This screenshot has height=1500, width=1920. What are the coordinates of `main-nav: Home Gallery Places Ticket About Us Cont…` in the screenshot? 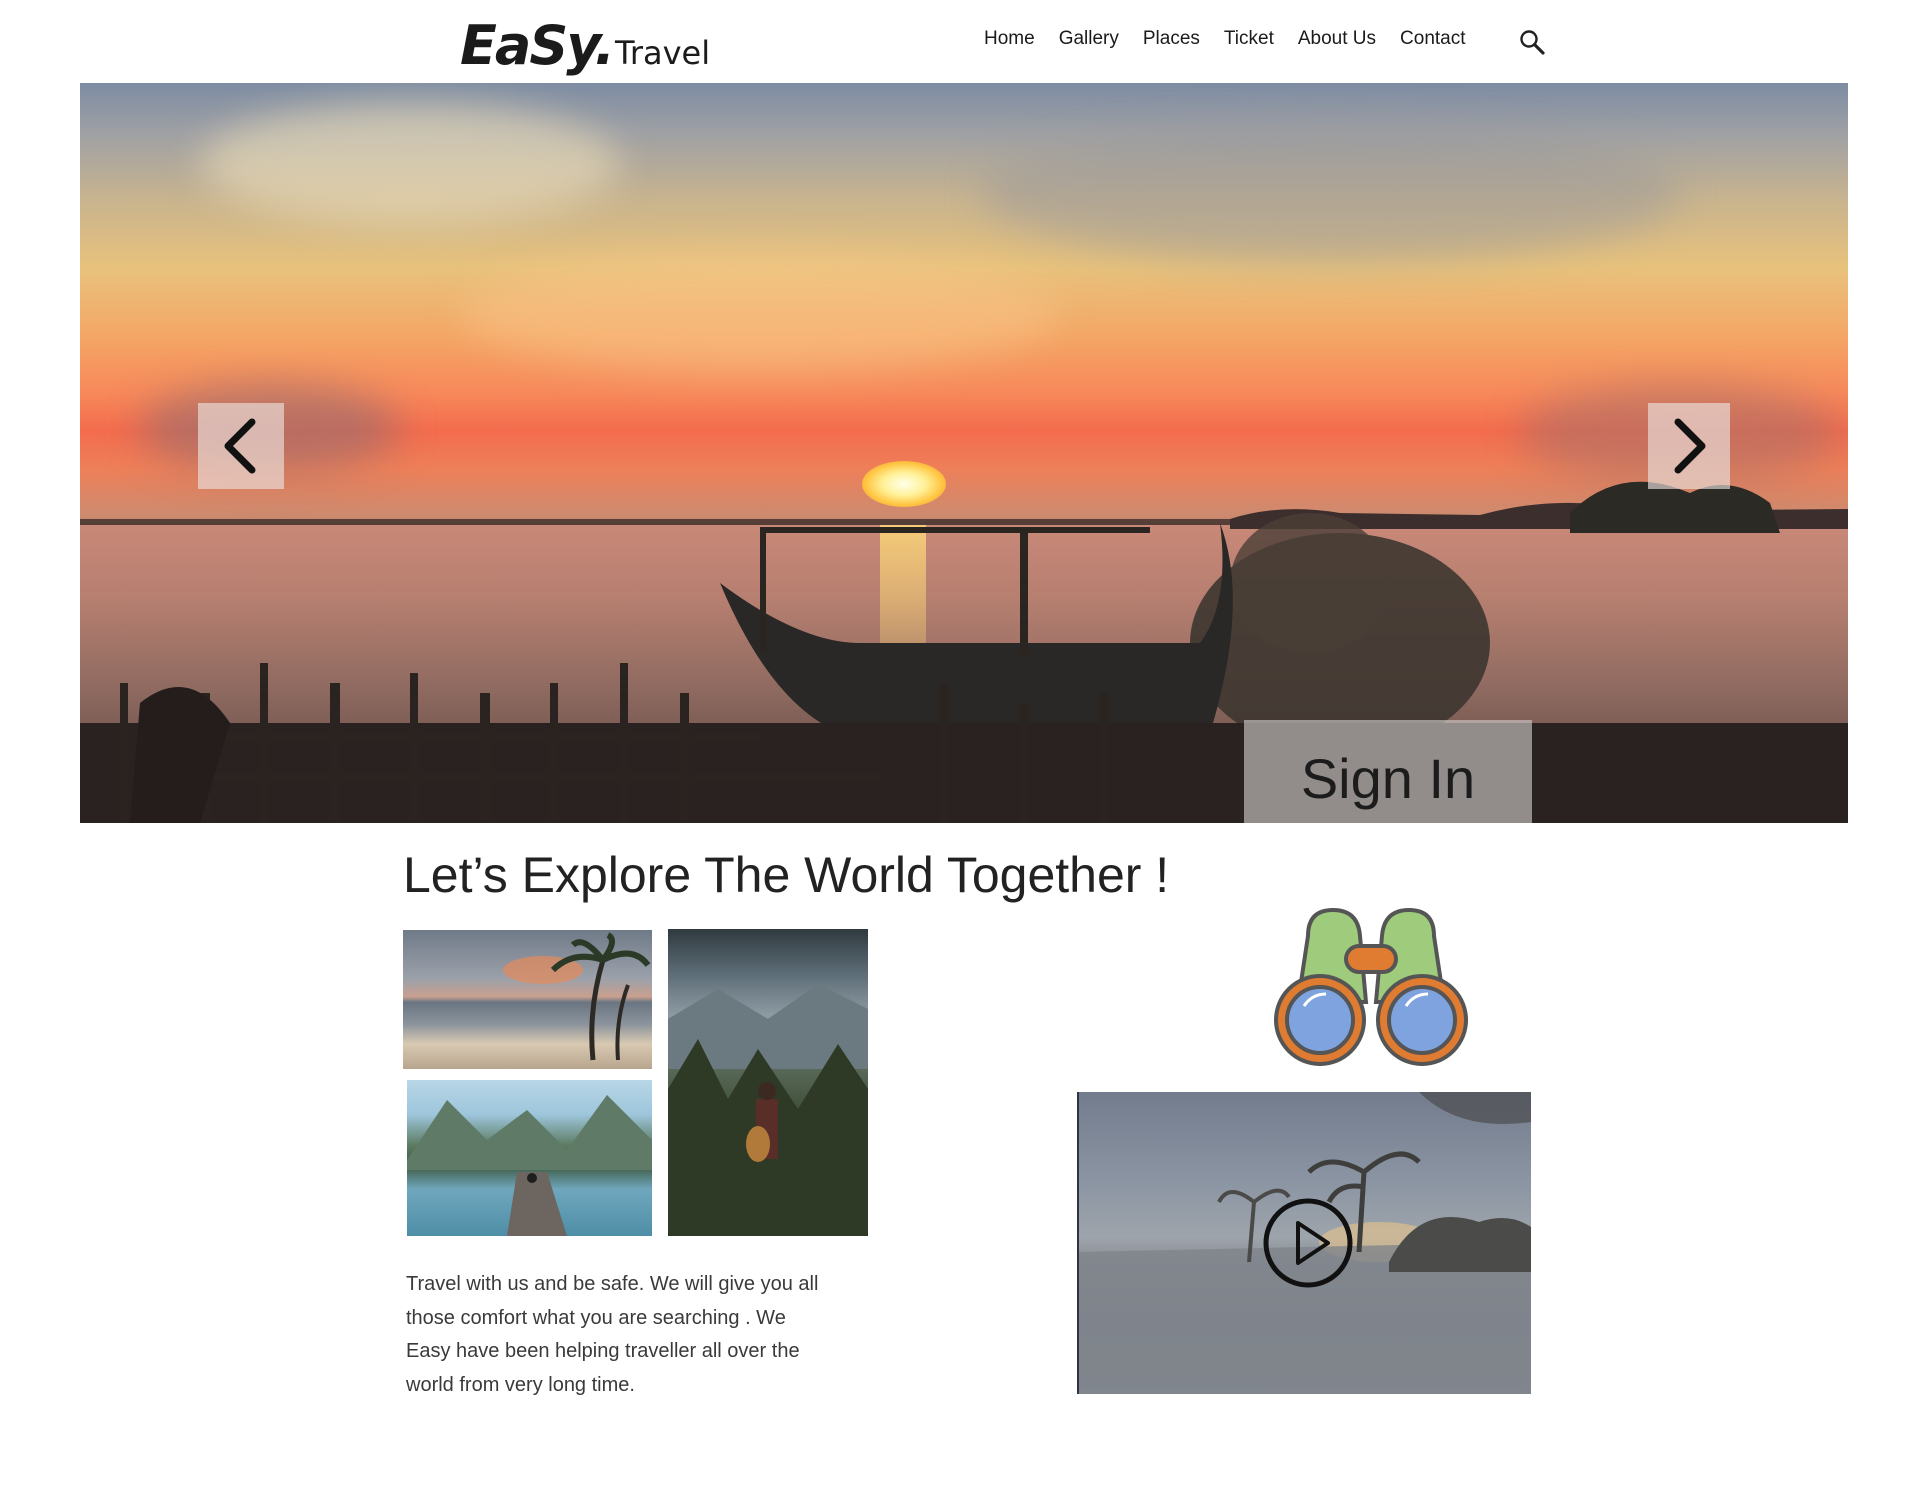 It's located at (1237, 39).